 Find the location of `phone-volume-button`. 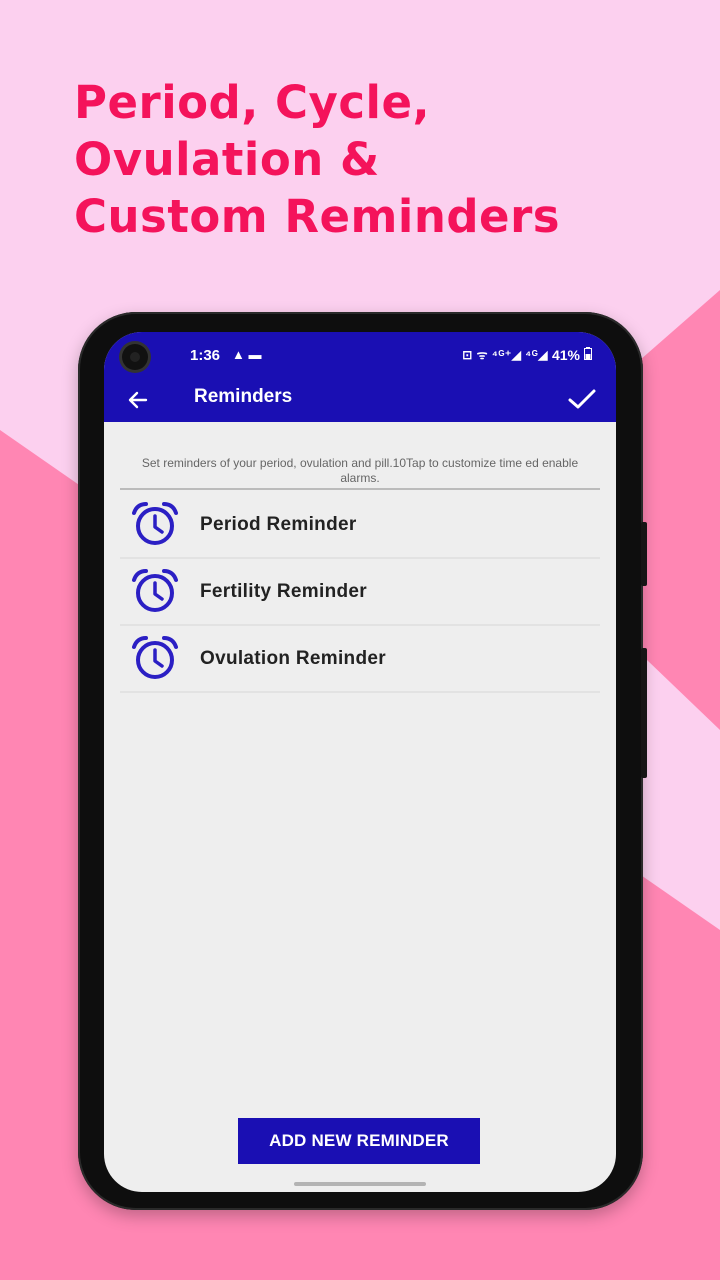

phone-volume-button is located at coordinates (644, 713).